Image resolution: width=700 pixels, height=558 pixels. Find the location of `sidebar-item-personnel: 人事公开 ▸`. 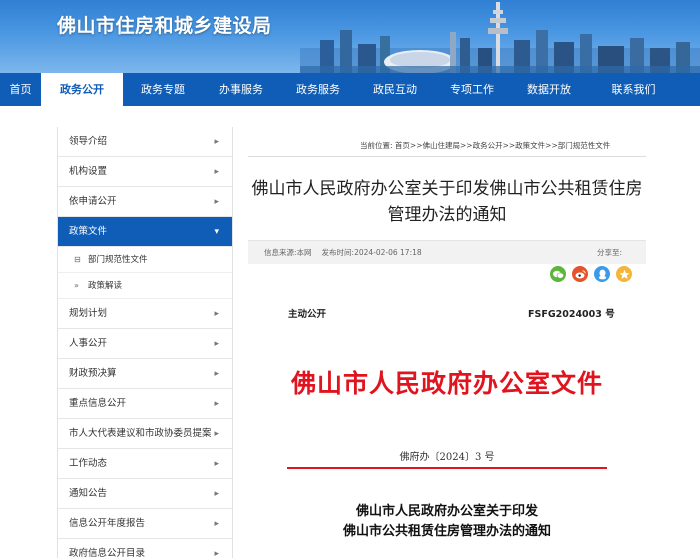

sidebar-item-personnel: 人事公开 ▸ is located at coordinates (145, 344).